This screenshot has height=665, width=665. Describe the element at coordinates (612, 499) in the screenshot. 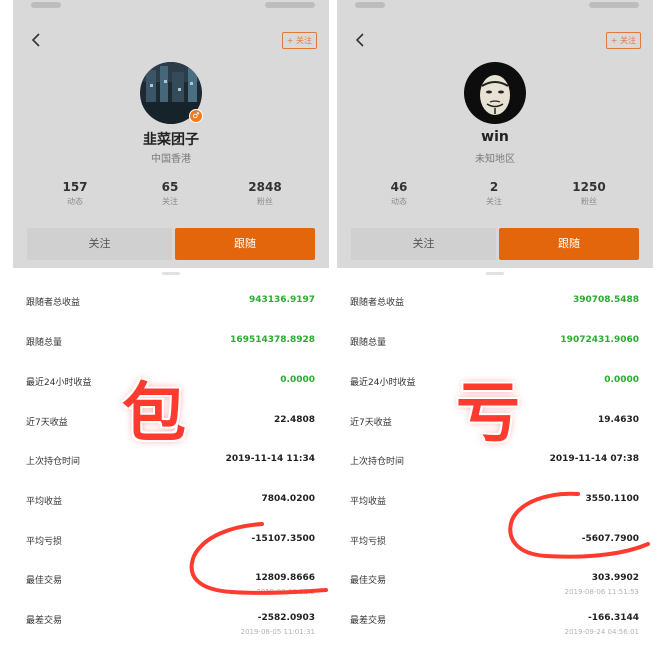

I see `row-value: 3550.1100` at that location.